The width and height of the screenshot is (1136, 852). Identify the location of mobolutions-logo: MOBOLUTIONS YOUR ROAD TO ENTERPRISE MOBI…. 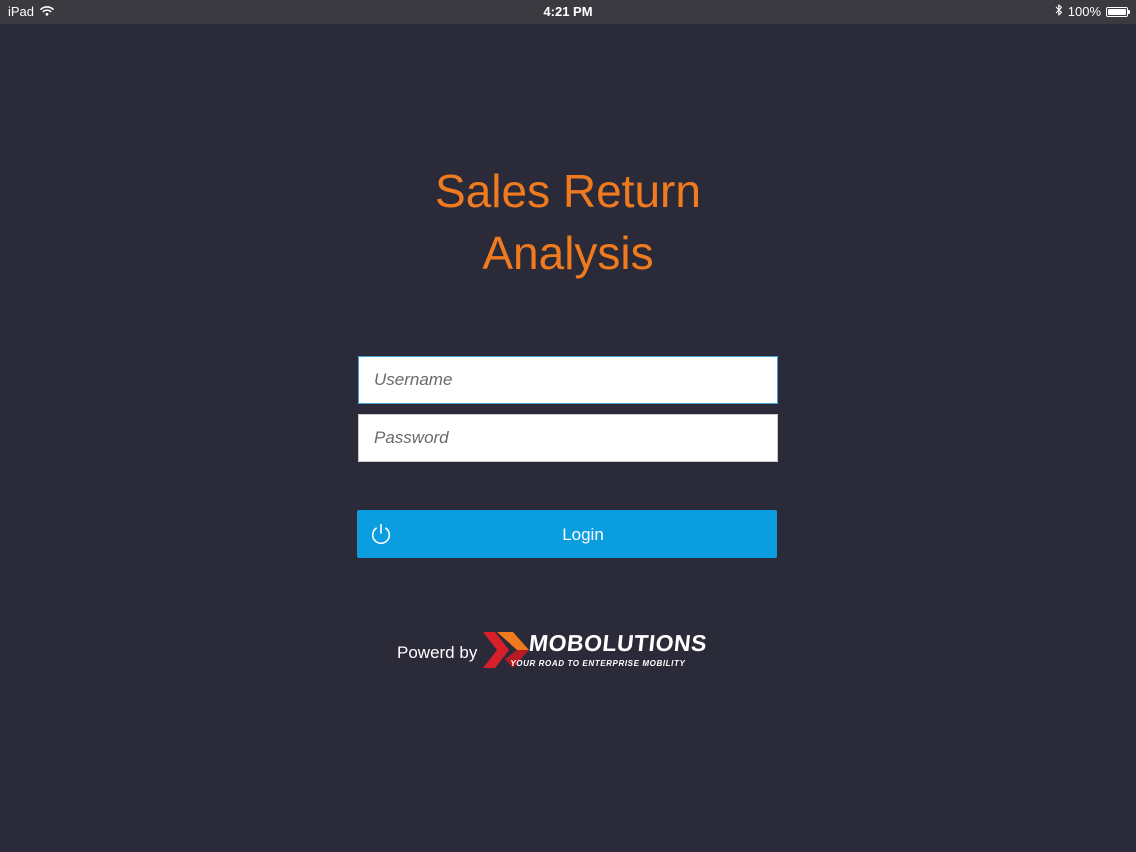
(610, 650).